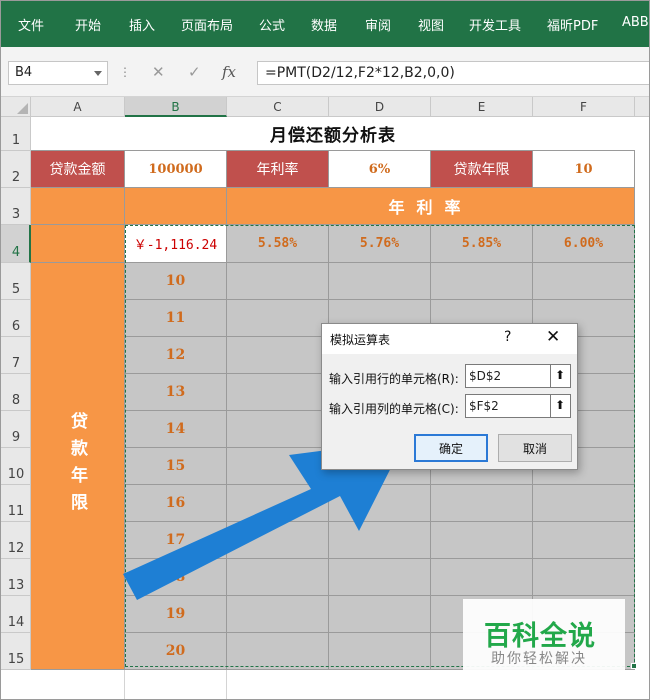 This screenshot has height=700, width=650. What do you see at coordinates (176, 107) in the screenshot?
I see `column-header-b: B` at bounding box center [176, 107].